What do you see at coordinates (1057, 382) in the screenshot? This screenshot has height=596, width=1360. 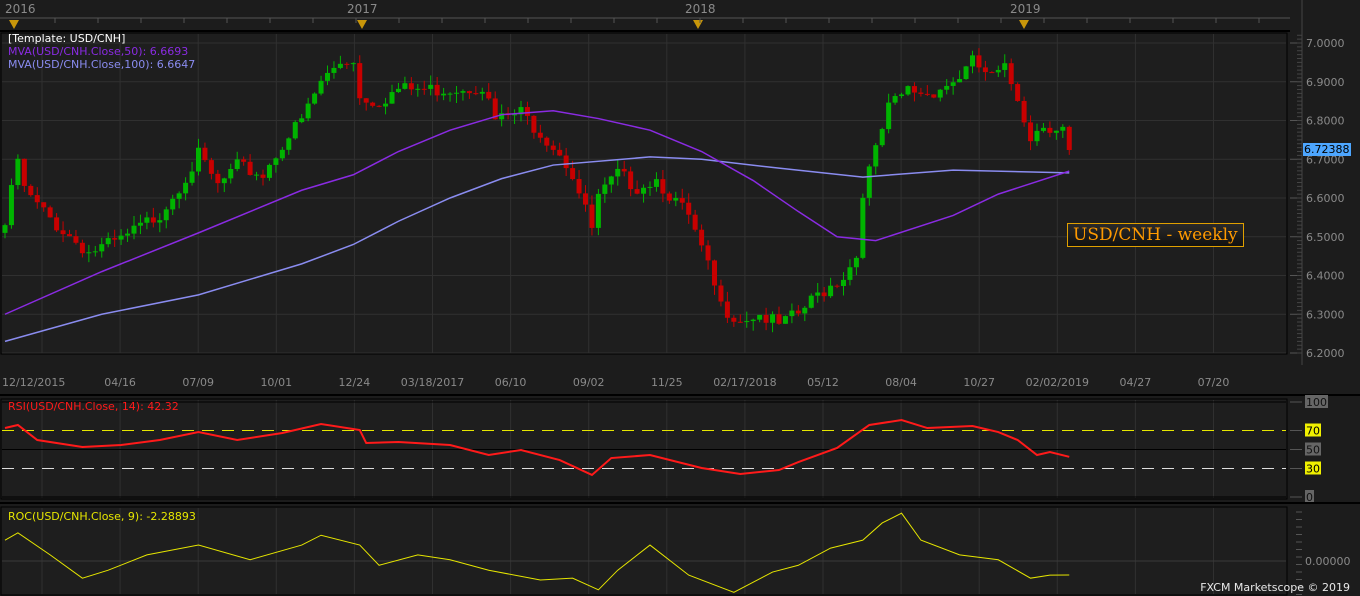 I see `date-tick: 02/02/2019` at bounding box center [1057, 382].